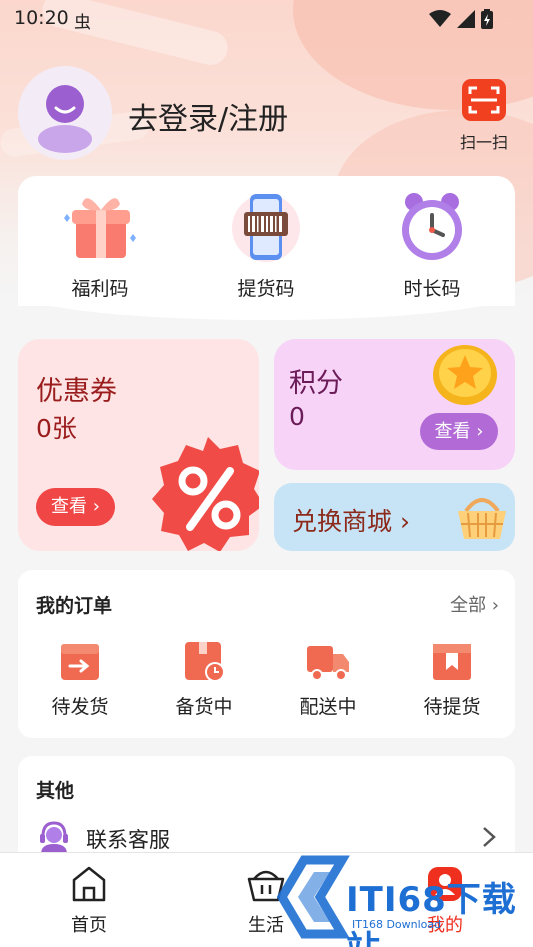 The height and width of the screenshot is (947, 533). What do you see at coordinates (431, 913) in the screenshot?
I see `watermark-text: ITI68下载站` at bounding box center [431, 913].